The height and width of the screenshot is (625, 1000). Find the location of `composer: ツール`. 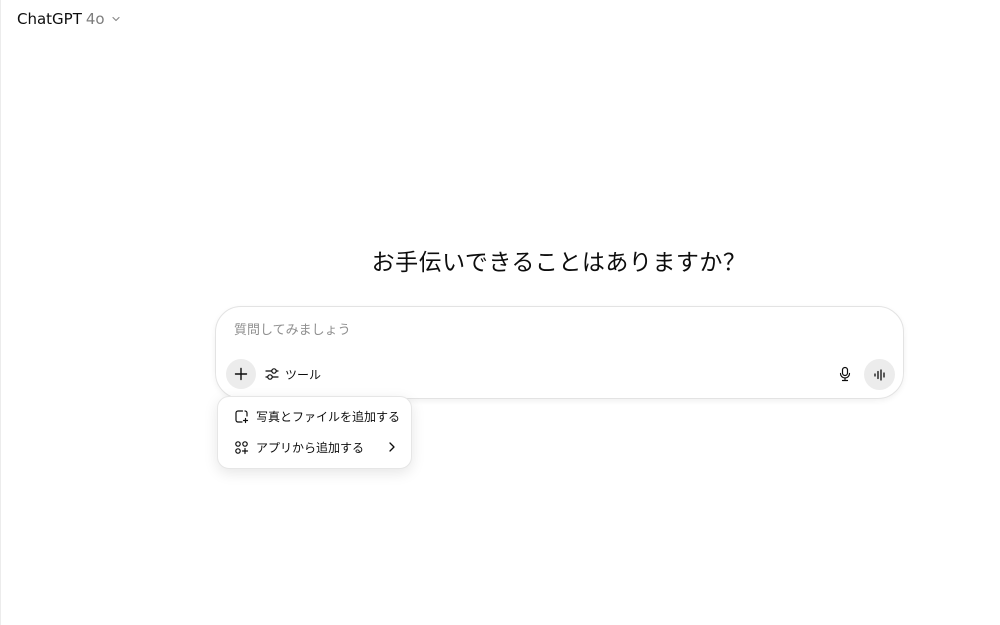

composer: ツール is located at coordinates (559, 352).